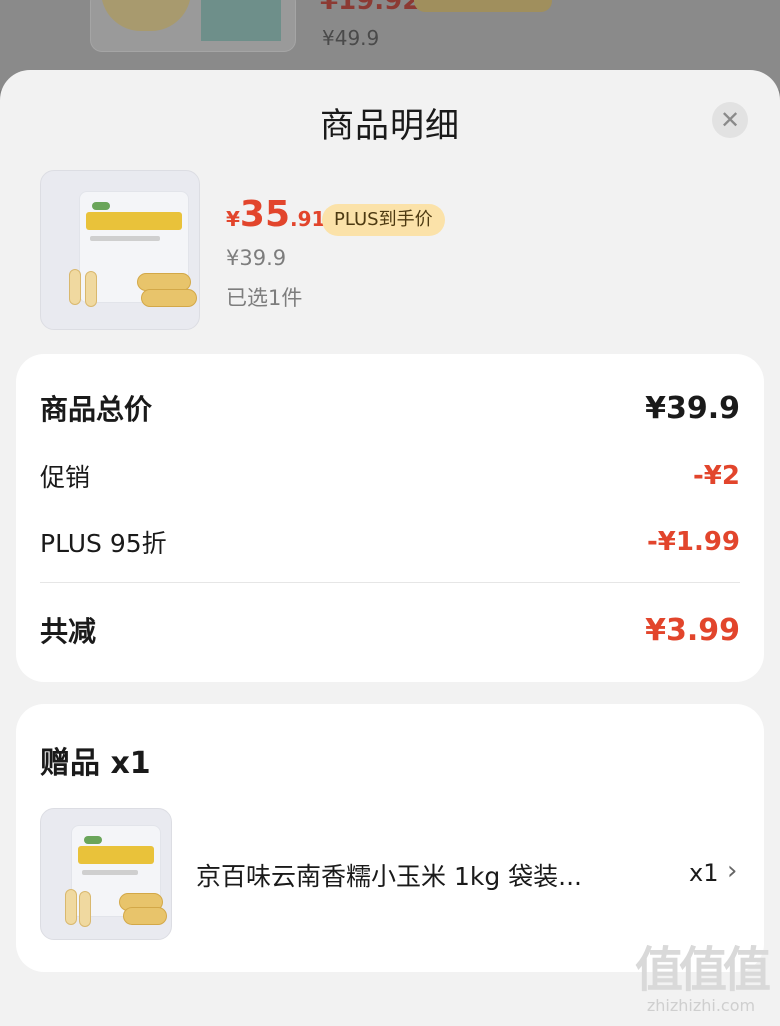  Describe the element at coordinates (716, 476) in the screenshot. I see `promotion-value: -¥2` at that location.